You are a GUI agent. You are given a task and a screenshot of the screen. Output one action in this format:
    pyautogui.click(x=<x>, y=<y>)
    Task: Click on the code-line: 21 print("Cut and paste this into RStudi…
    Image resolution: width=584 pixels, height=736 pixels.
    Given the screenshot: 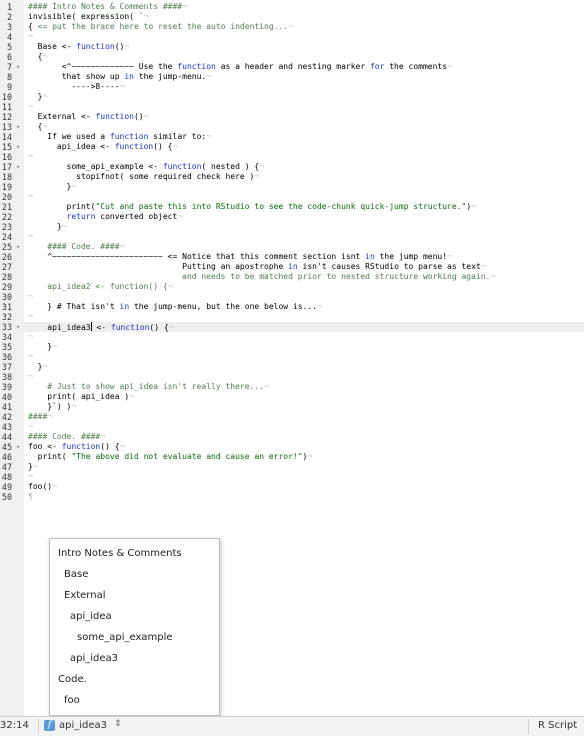 What is the action you would take?
    pyautogui.click(x=292, y=207)
    